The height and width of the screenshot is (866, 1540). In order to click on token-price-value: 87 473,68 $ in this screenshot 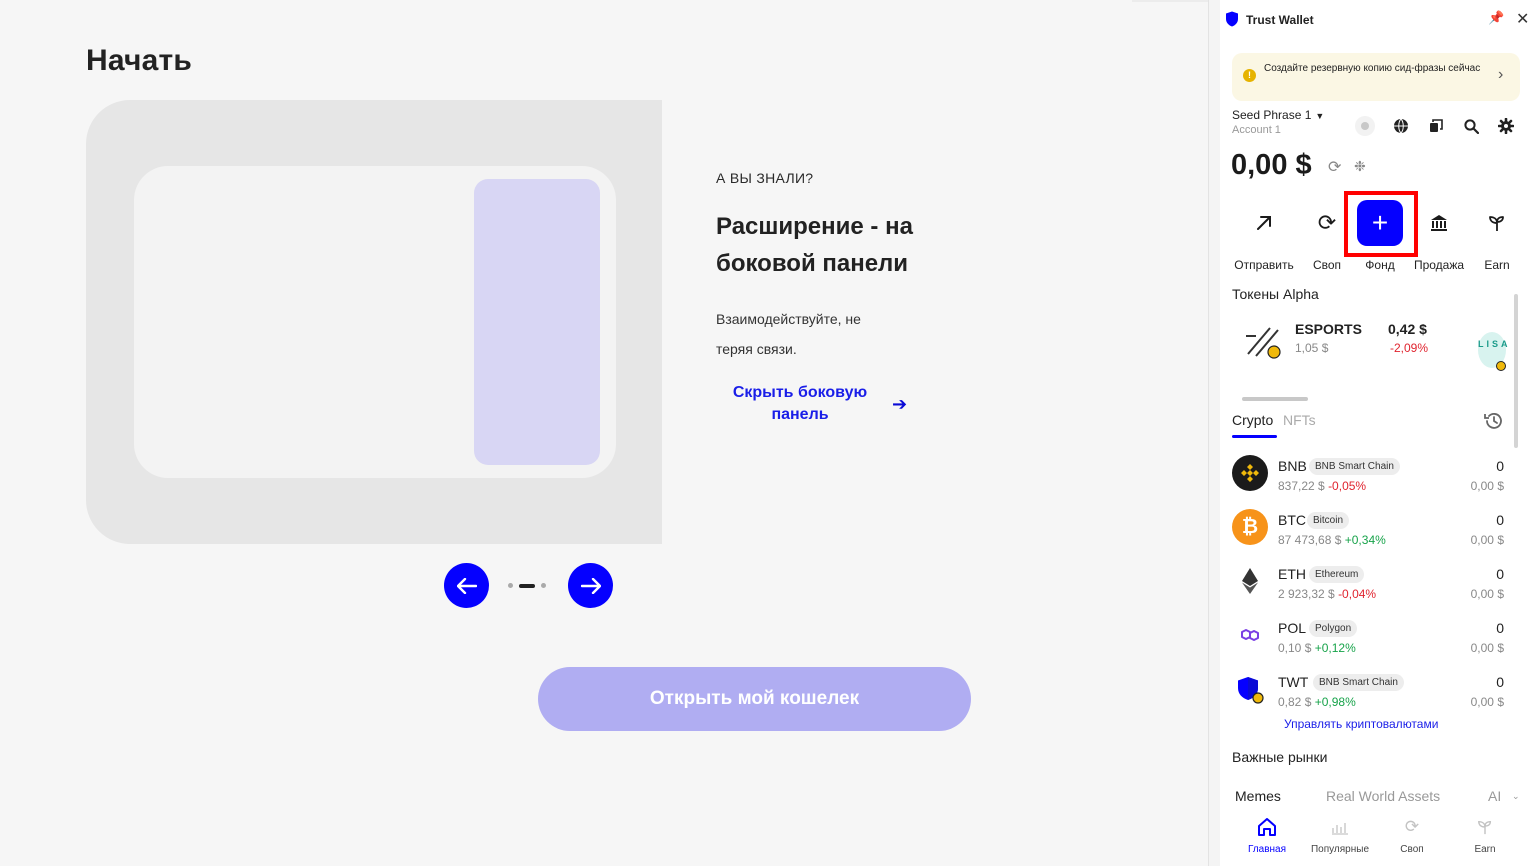, I will do `click(1310, 540)`.